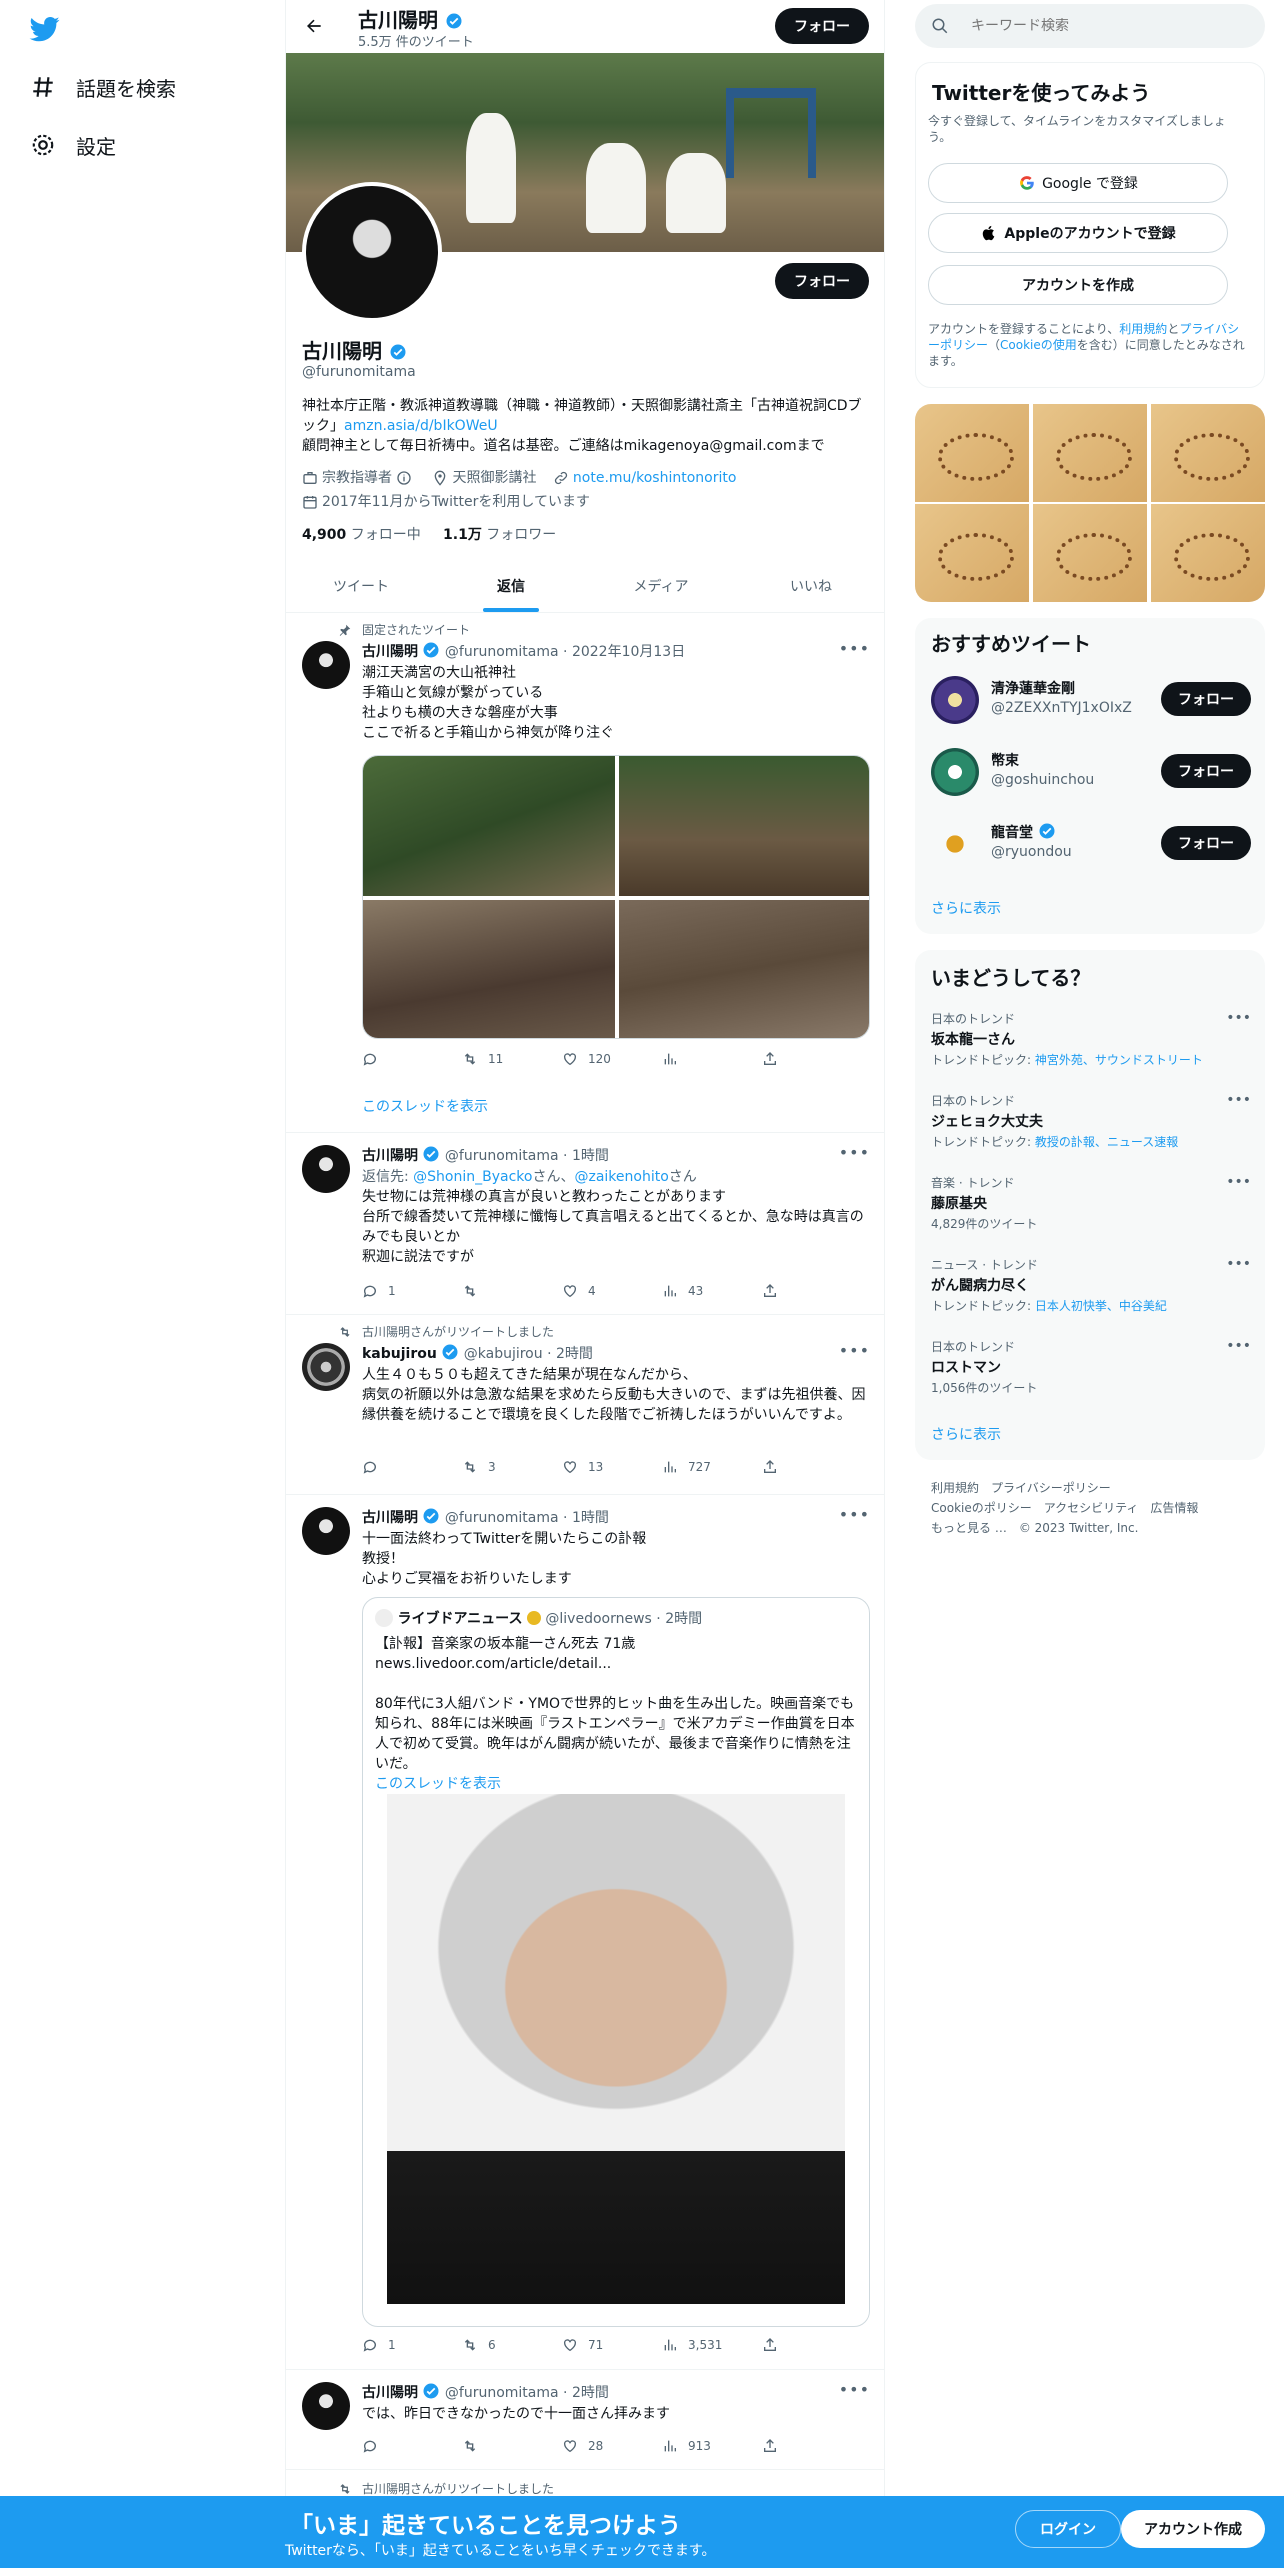 The image size is (1284, 2568). I want to click on quote-show-thread: このスレッドを表示, so click(617, 1784).